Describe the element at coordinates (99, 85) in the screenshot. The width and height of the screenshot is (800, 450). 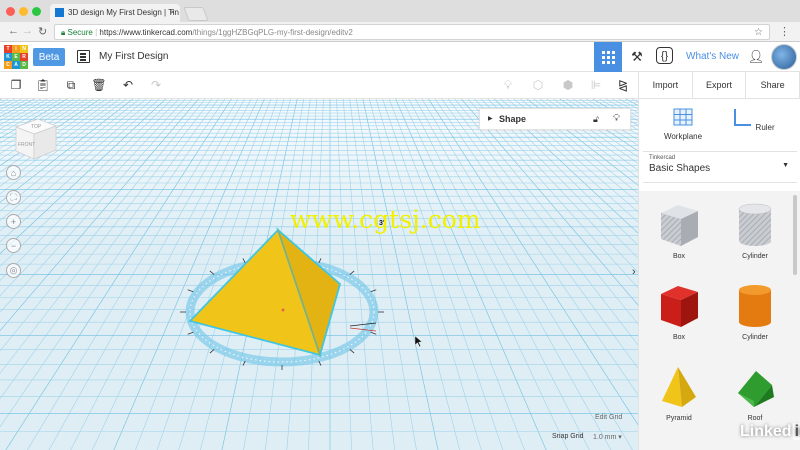
I see `delete-trash-icon: 🗑︎` at that location.